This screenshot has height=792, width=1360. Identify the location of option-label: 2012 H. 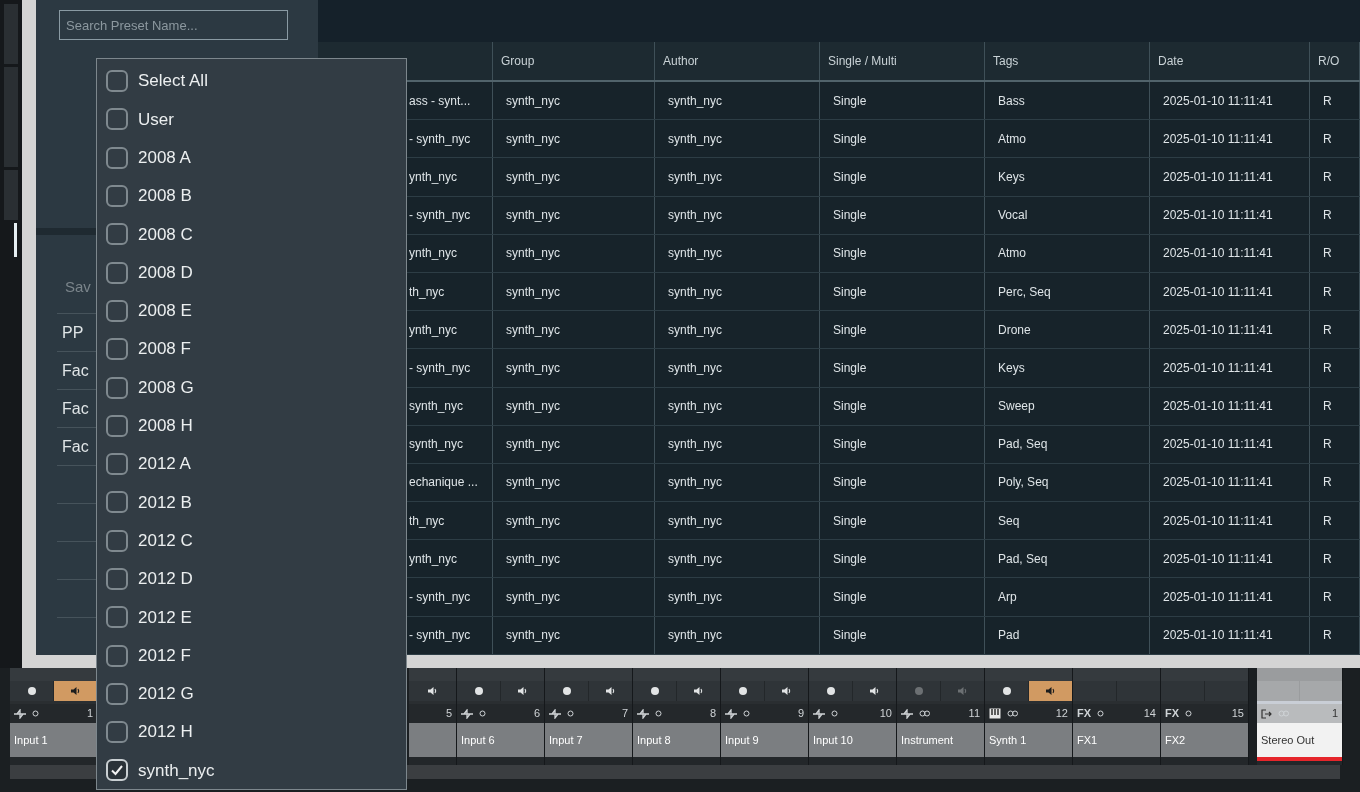
(165, 732).